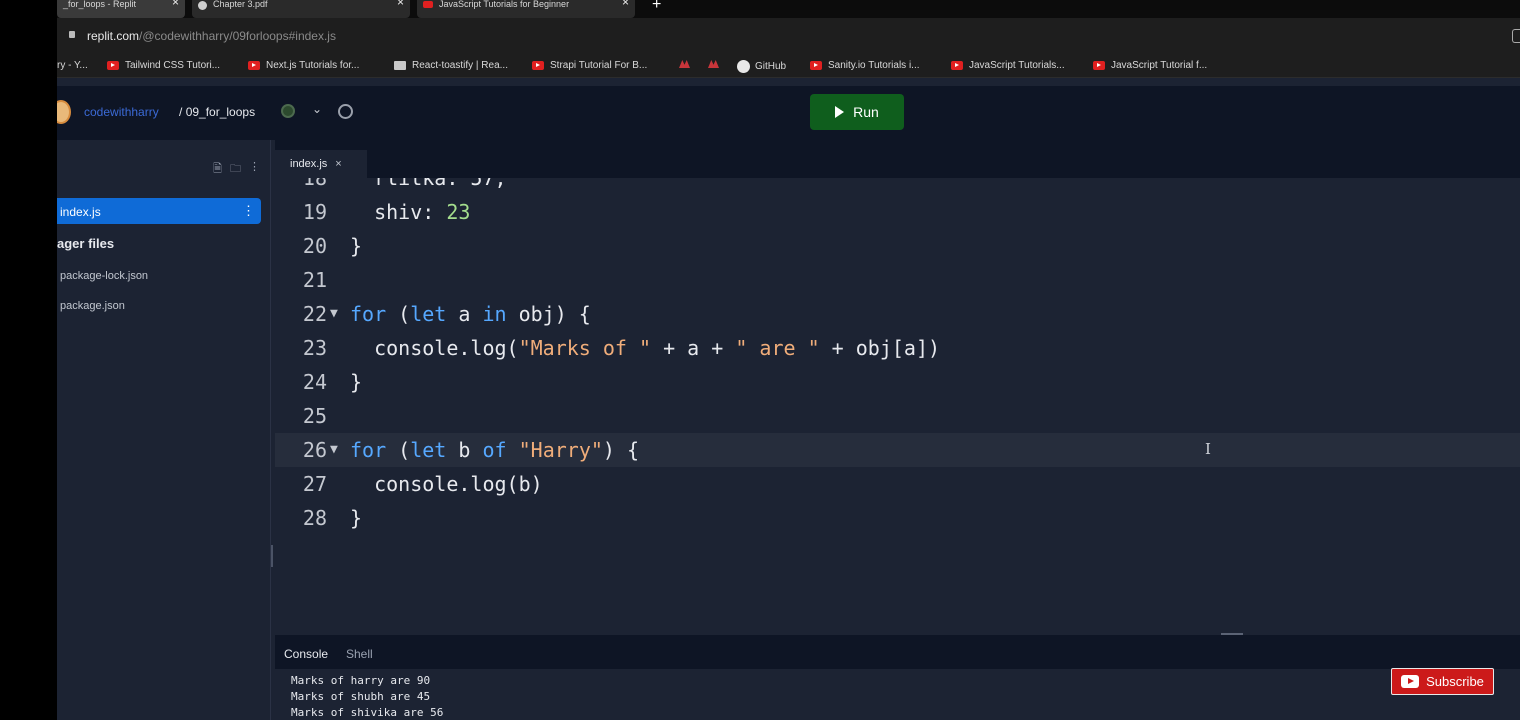 The width and height of the screenshot is (1520, 720). What do you see at coordinates (743, 66) in the screenshot?
I see `github-icon` at bounding box center [743, 66].